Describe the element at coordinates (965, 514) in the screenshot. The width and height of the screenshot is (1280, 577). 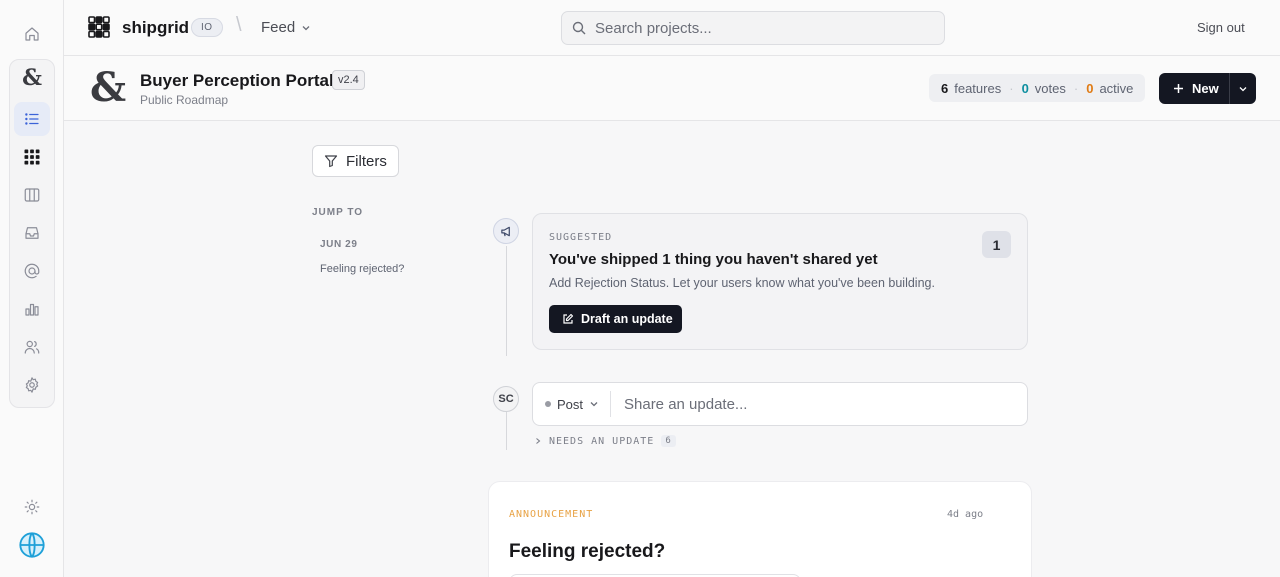
I see `post-timestamp: 4d ago` at that location.